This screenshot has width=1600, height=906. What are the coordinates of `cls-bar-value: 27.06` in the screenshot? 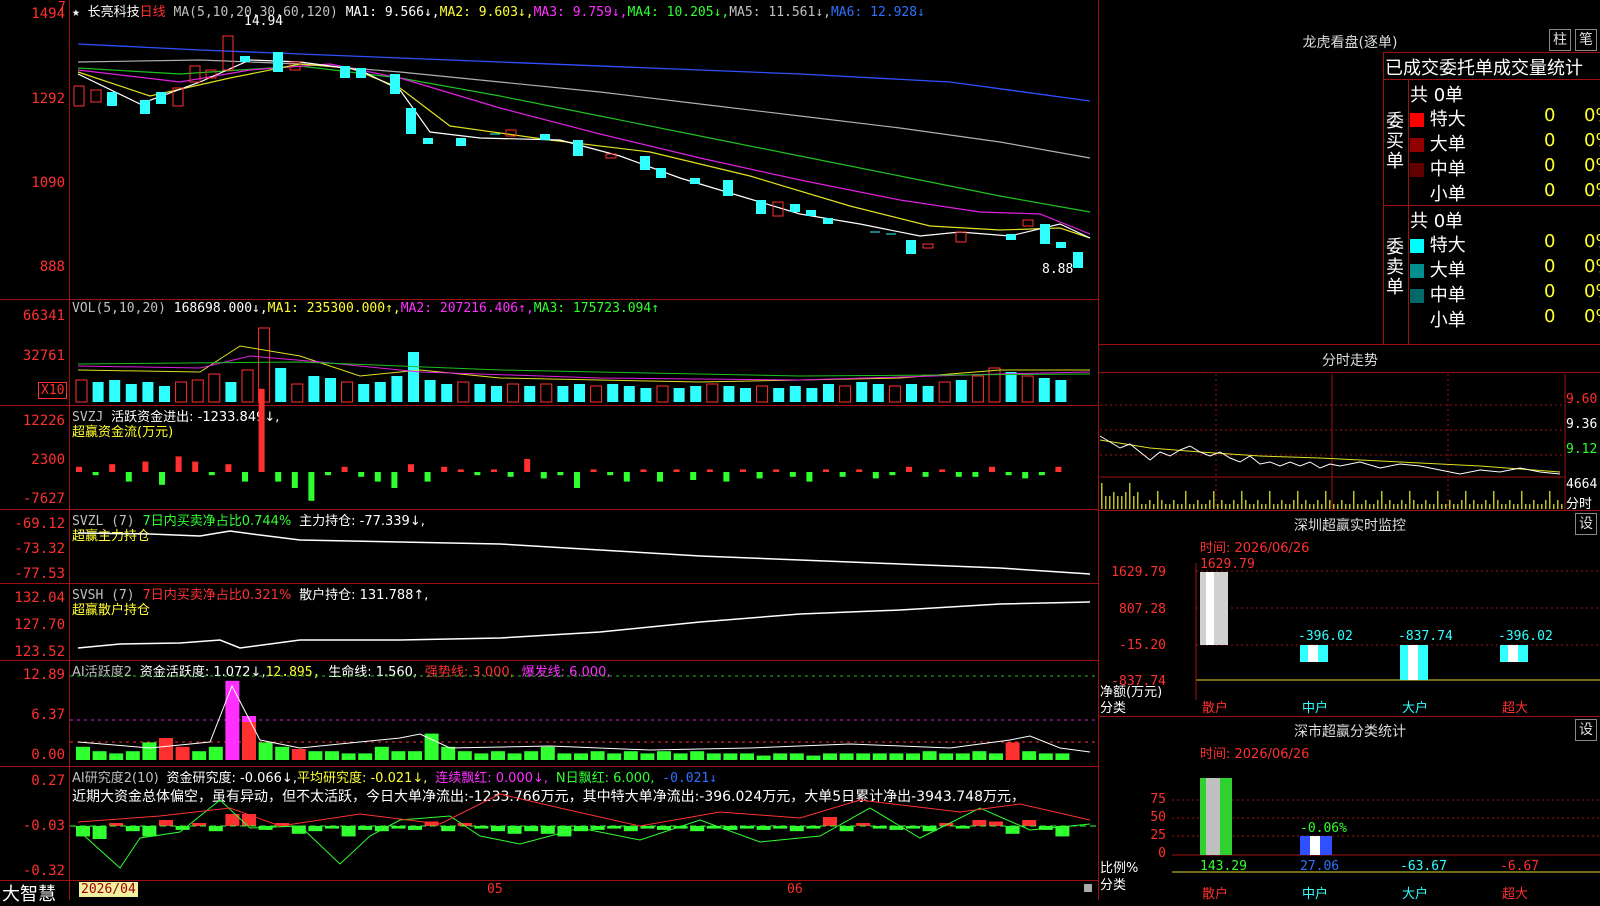 It's located at (1320, 866).